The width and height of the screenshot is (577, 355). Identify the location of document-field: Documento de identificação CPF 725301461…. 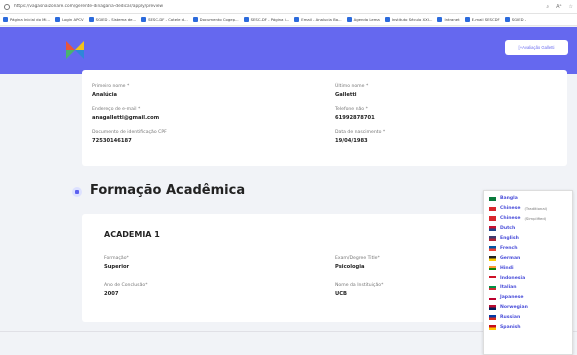
(129, 137).